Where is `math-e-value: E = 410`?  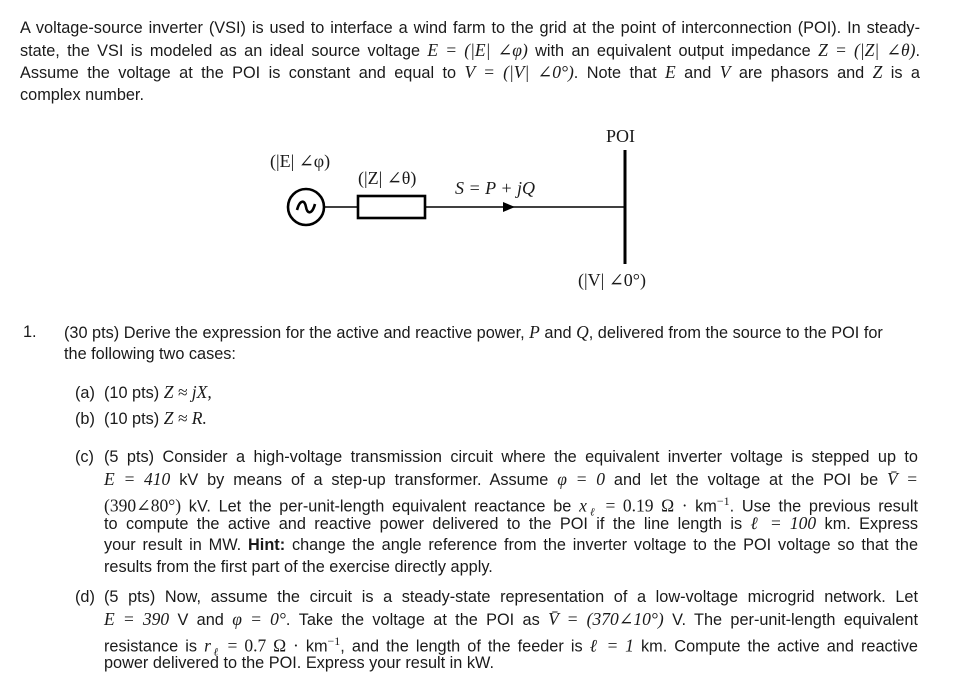
math-e-value: E = 410 is located at coordinates (137, 479).